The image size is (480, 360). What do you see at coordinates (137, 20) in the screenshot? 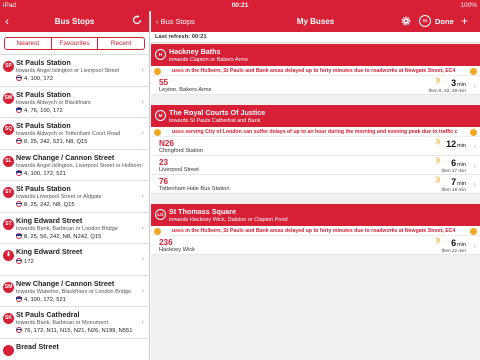
I see `refresh-icon` at bounding box center [137, 20].